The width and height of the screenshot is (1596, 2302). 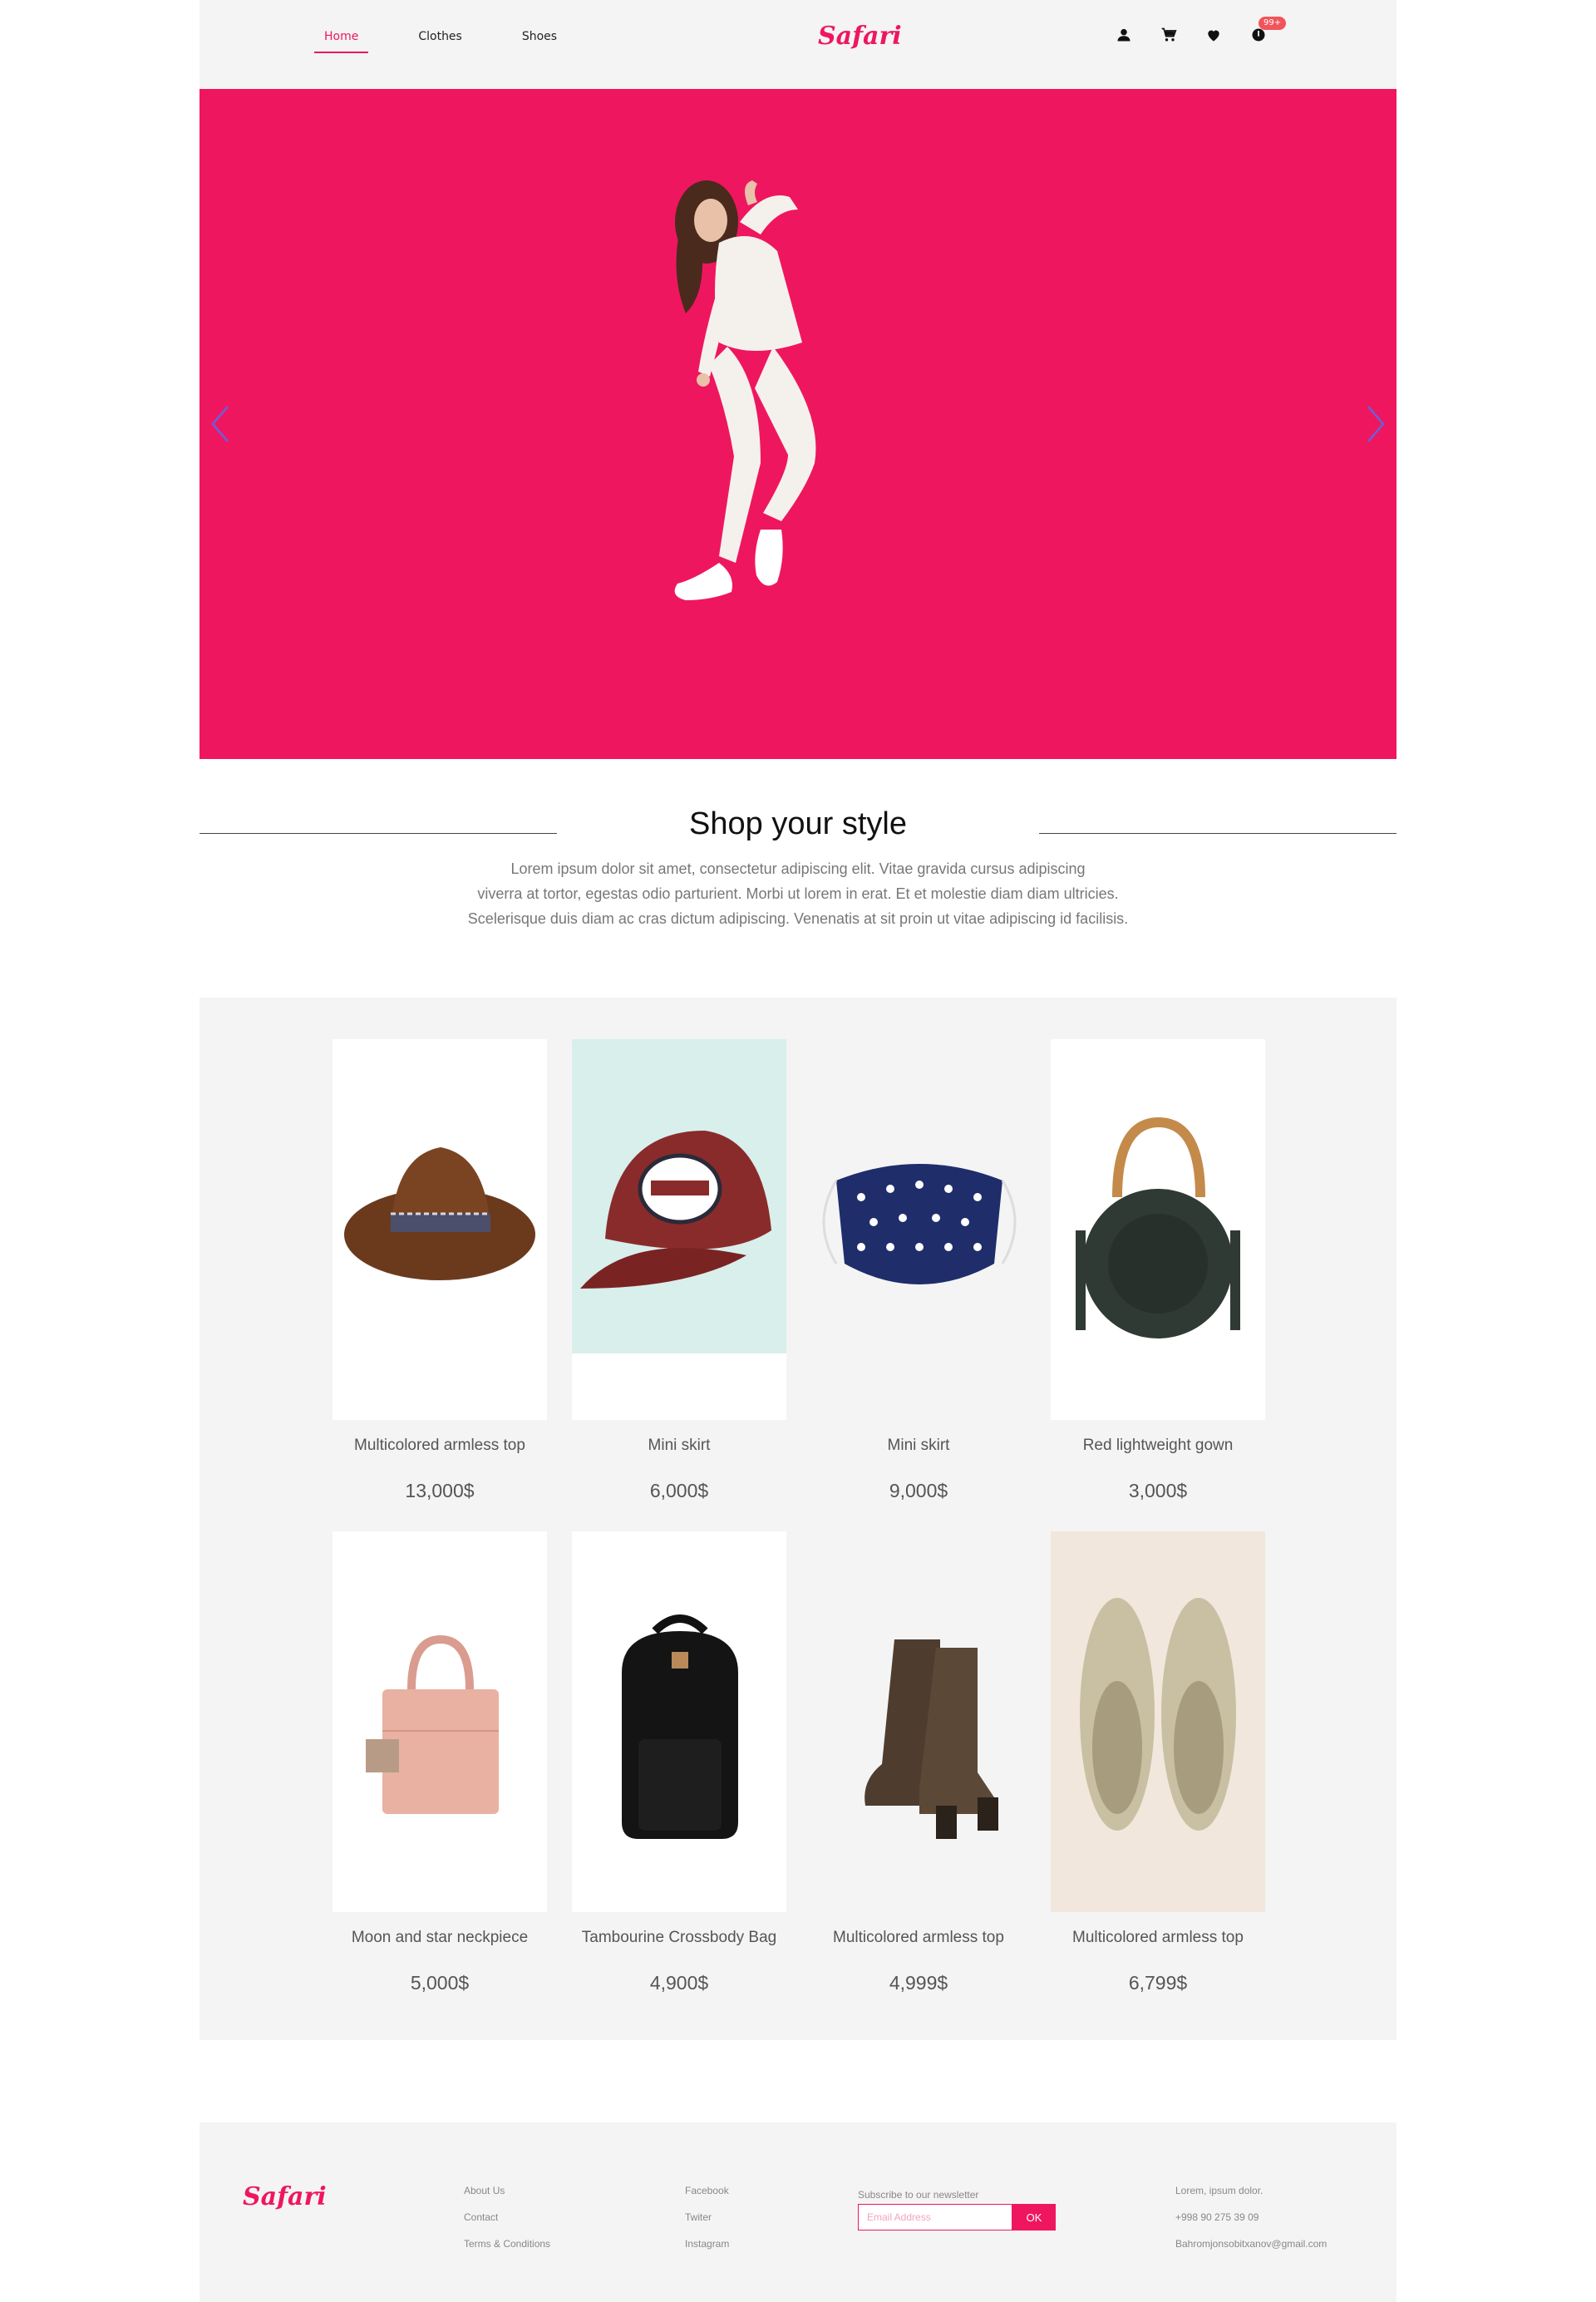 What do you see at coordinates (1169, 35) in the screenshot?
I see `cart-icon` at bounding box center [1169, 35].